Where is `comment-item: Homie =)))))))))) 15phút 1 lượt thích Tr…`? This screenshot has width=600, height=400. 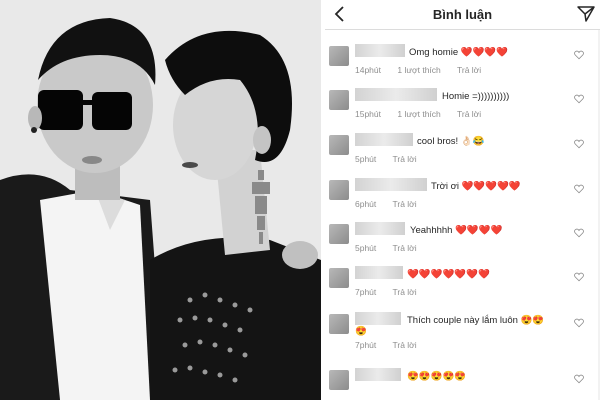 comment-item: Homie =)))))))))) 15phút 1 lượt thích Tr… is located at coordinates (462, 111).